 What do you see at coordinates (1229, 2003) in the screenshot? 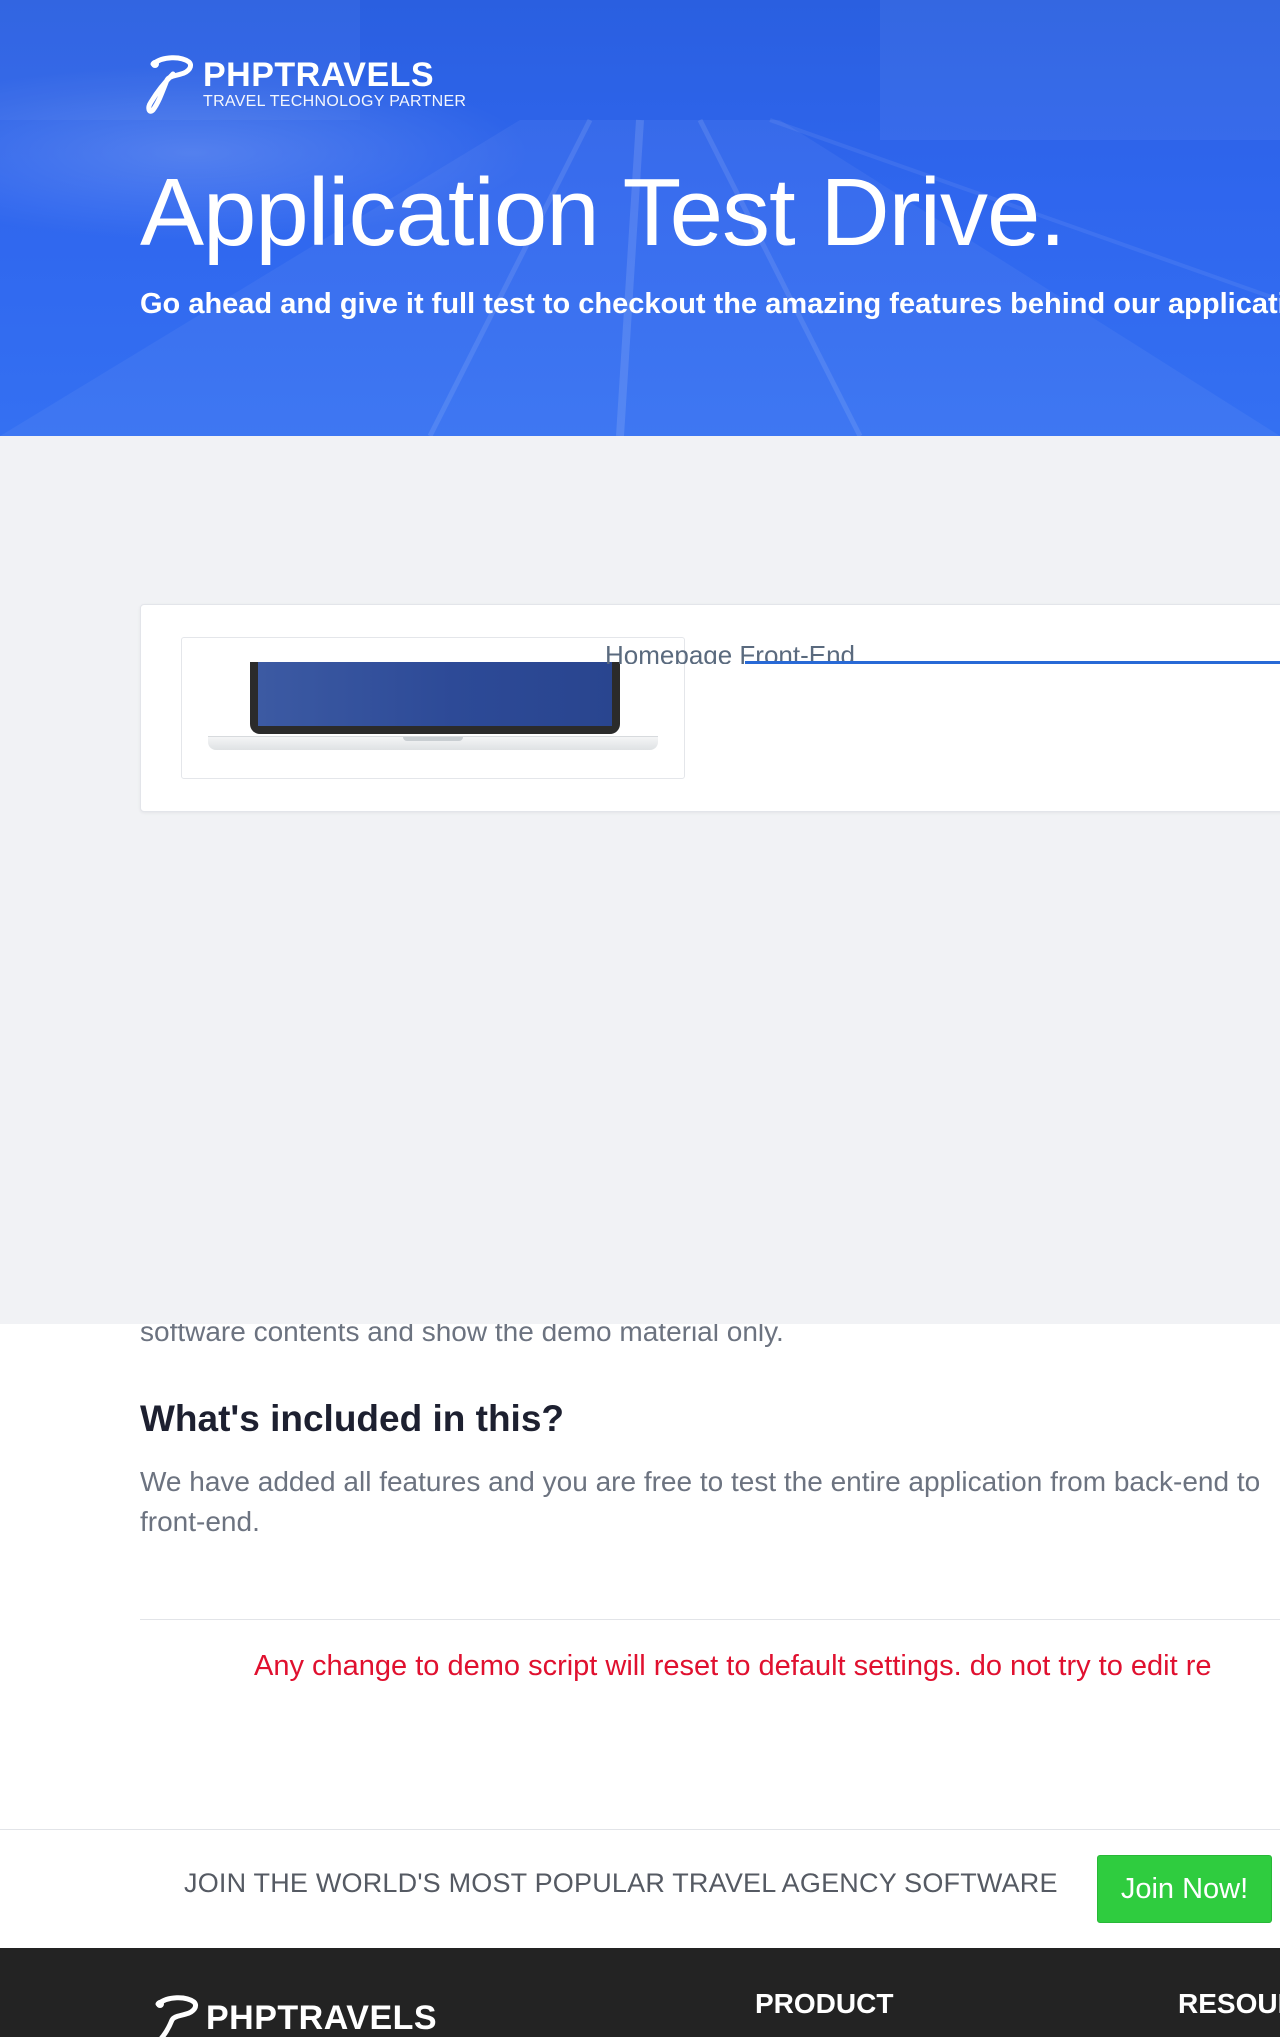
I see `footer-column-resources: RESOUR` at bounding box center [1229, 2003].